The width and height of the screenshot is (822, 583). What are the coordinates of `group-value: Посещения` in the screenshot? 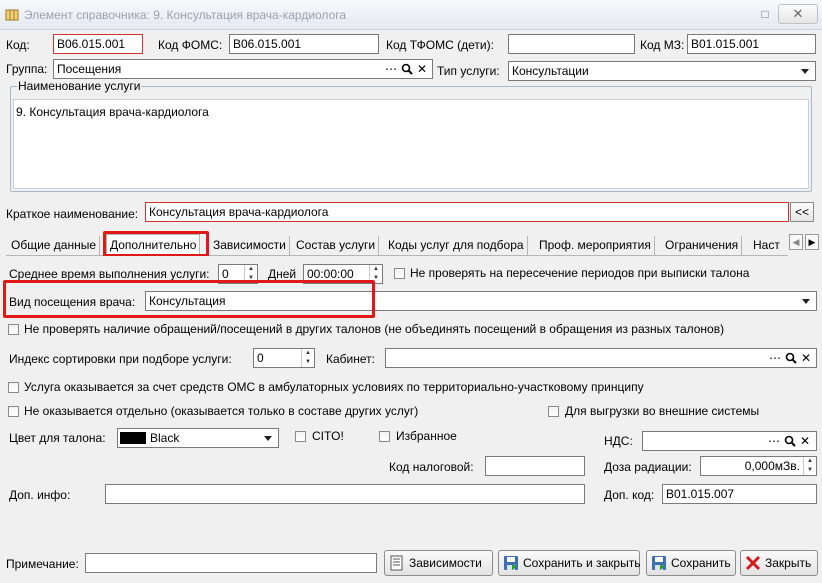 It's located at (89, 69).